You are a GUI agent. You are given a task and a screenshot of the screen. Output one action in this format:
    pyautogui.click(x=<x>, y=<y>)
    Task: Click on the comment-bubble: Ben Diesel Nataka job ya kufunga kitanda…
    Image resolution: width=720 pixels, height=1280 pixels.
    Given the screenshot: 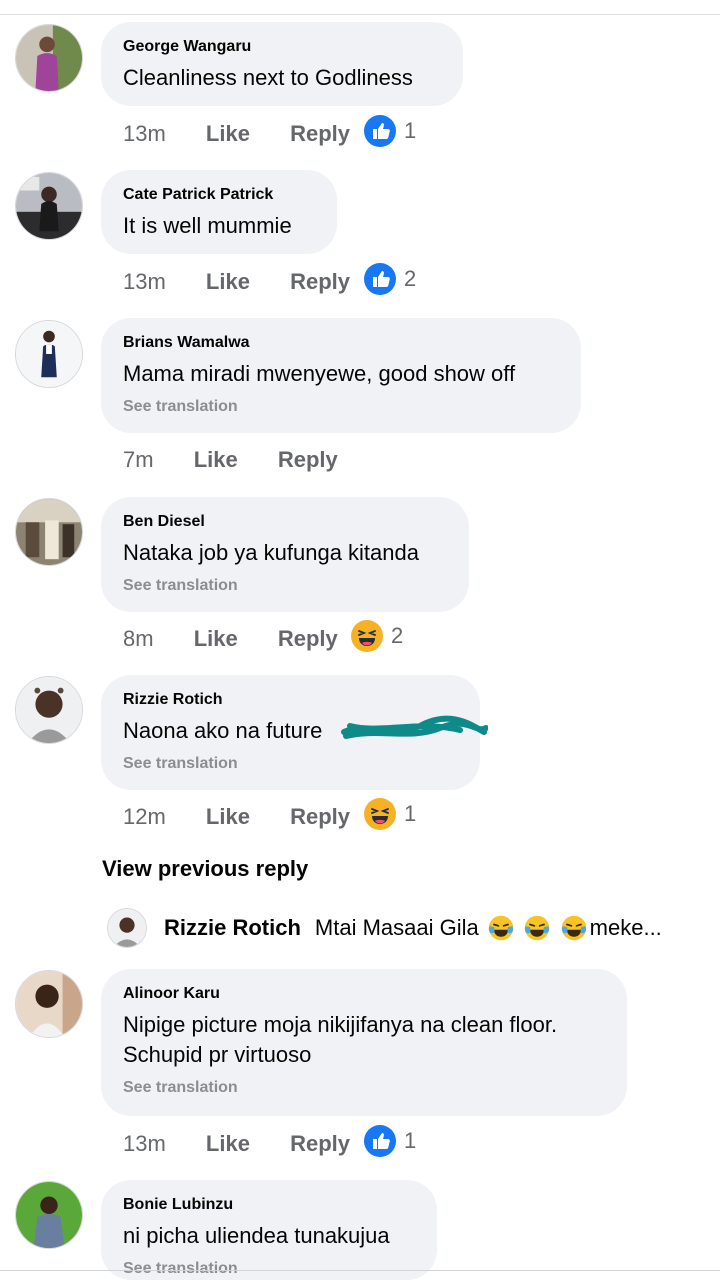 What is the action you would take?
    pyautogui.click(x=285, y=554)
    